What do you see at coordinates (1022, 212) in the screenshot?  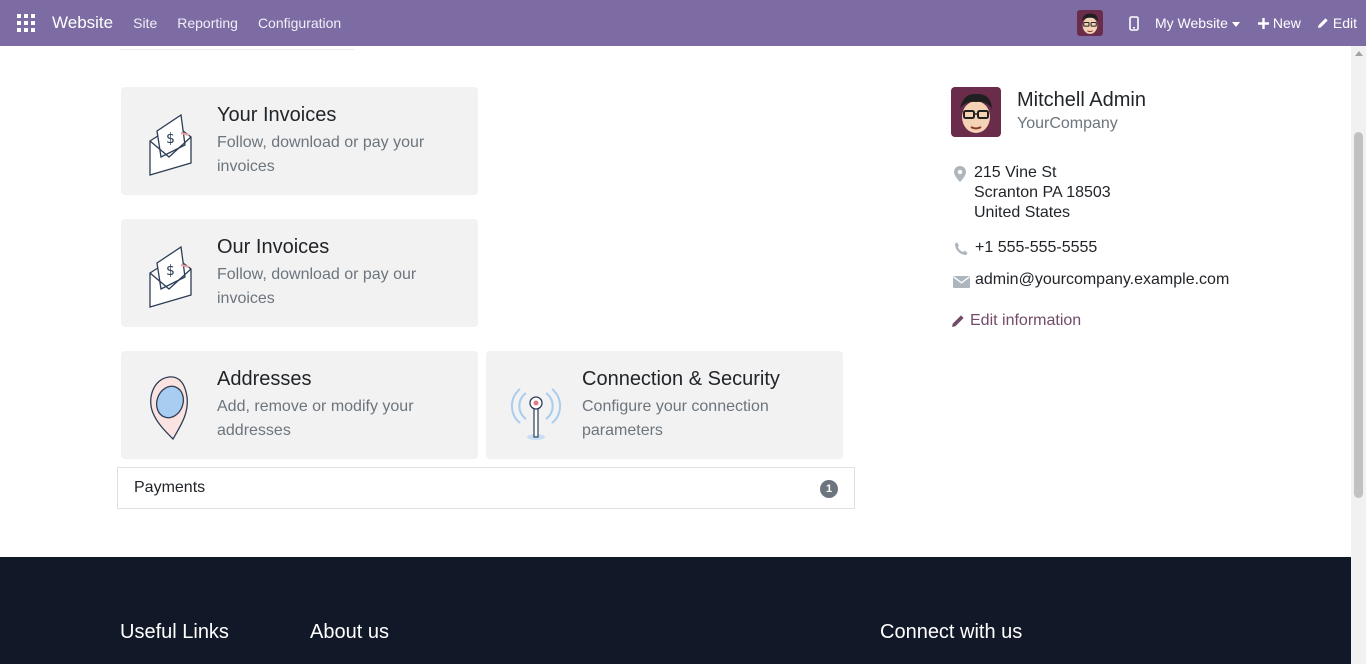 I see `address-line-country: United States` at bounding box center [1022, 212].